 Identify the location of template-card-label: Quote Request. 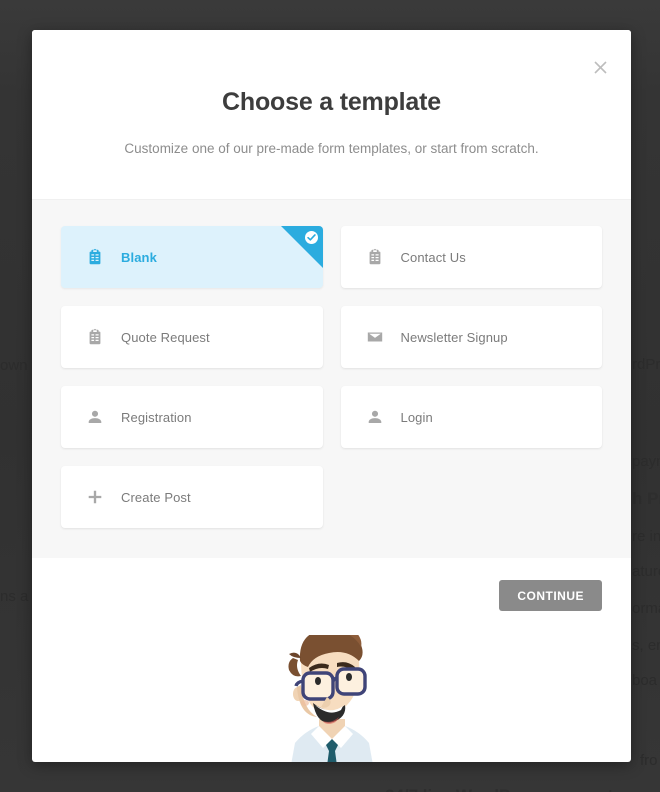
(165, 337).